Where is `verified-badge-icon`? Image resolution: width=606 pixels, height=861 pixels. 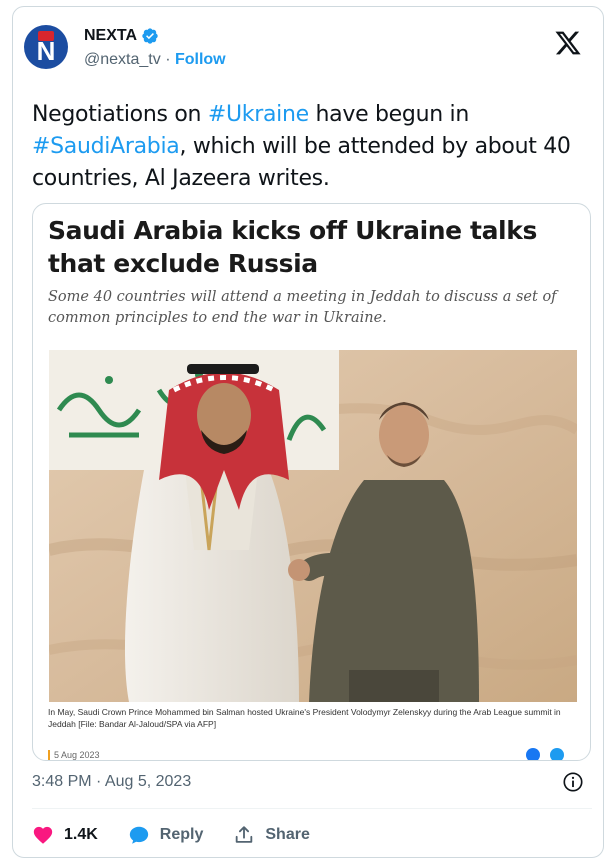
verified-badge-icon is located at coordinates (150, 36).